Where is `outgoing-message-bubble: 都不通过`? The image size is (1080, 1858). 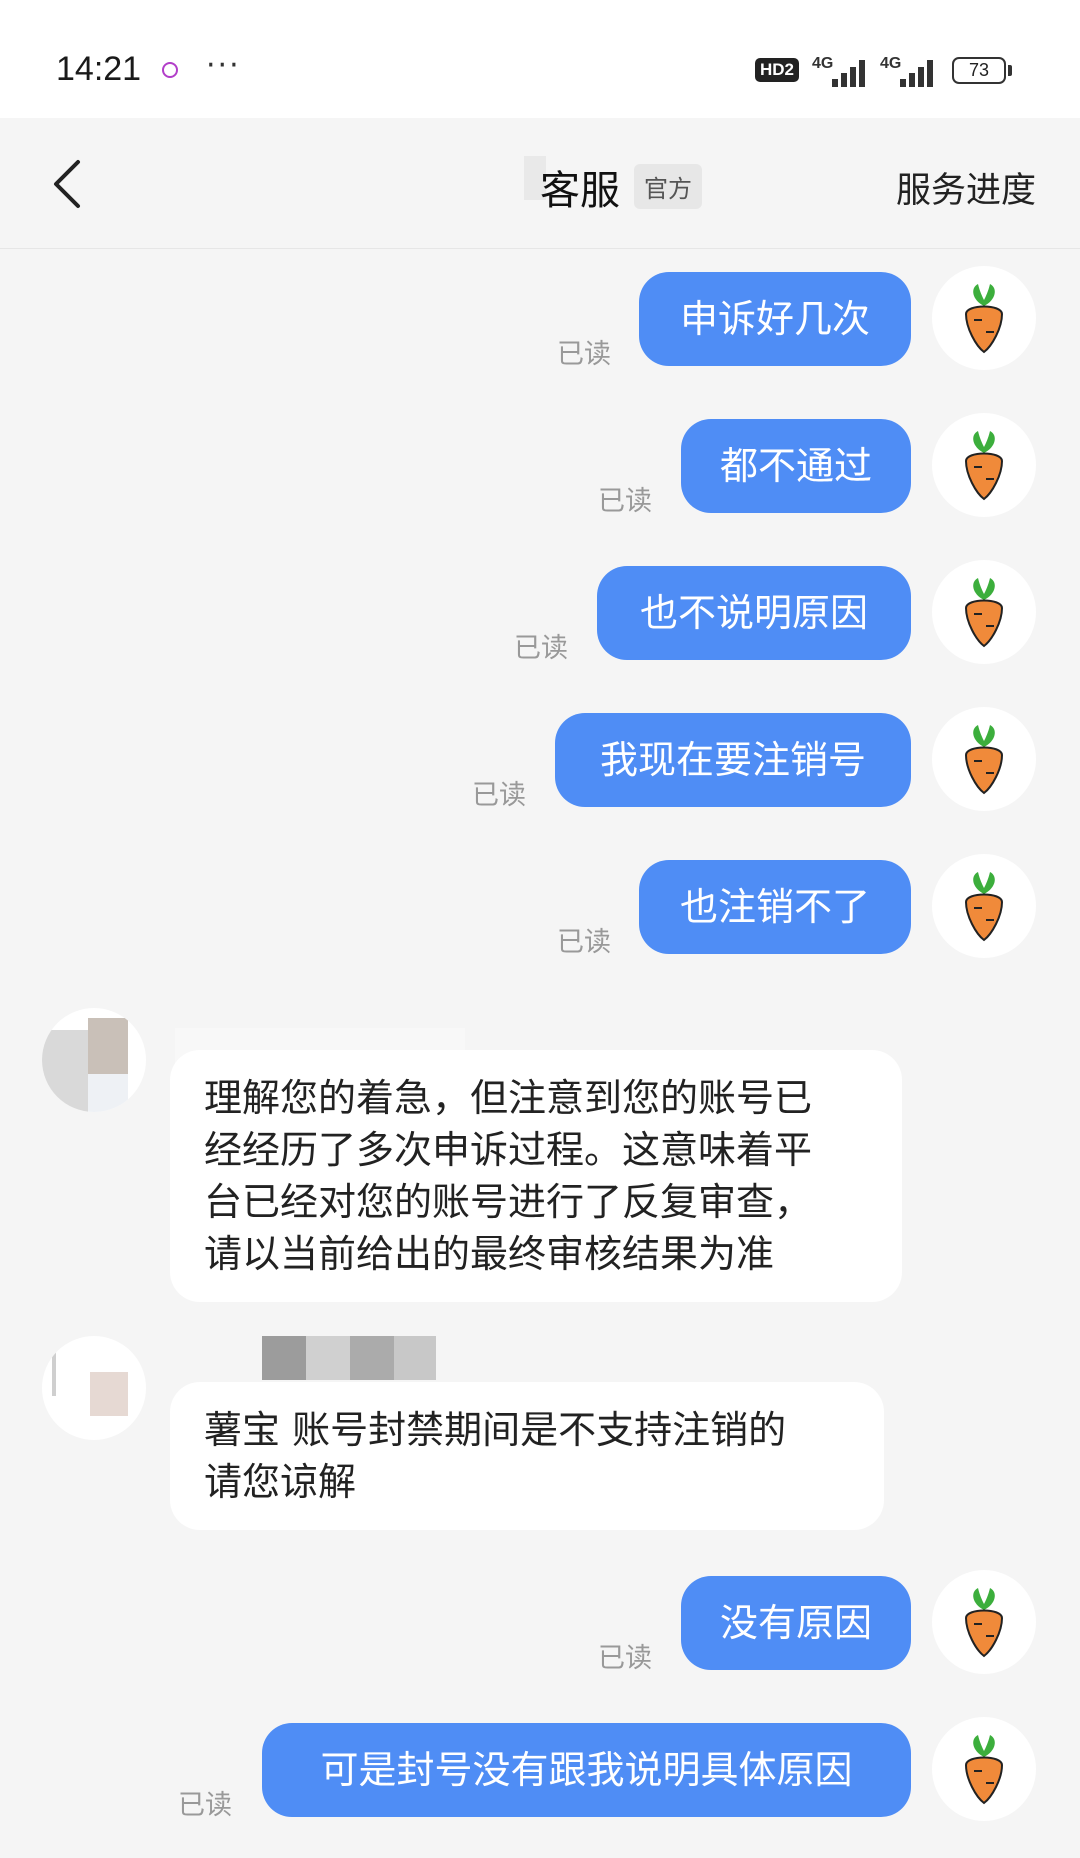
outgoing-message-bubble: 都不通过 is located at coordinates (796, 466).